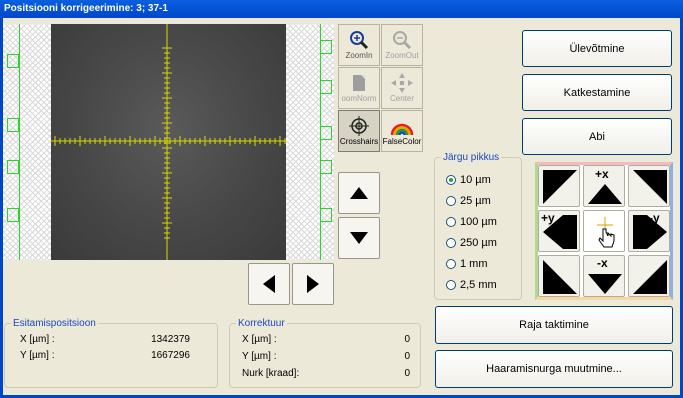 The image size is (683, 398). I want to click on center-button: Center, so click(402, 88).